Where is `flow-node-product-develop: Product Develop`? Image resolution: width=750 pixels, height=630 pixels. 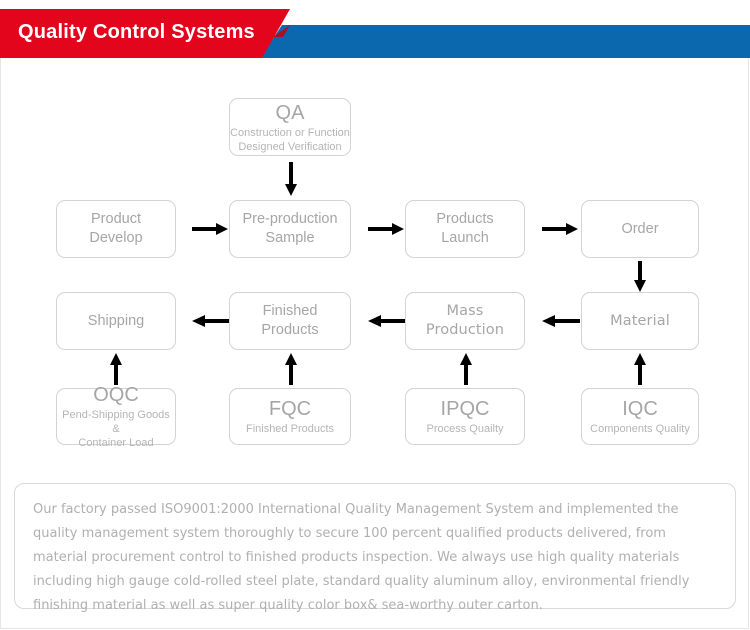 flow-node-product-develop: Product Develop is located at coordinates (116, 229).